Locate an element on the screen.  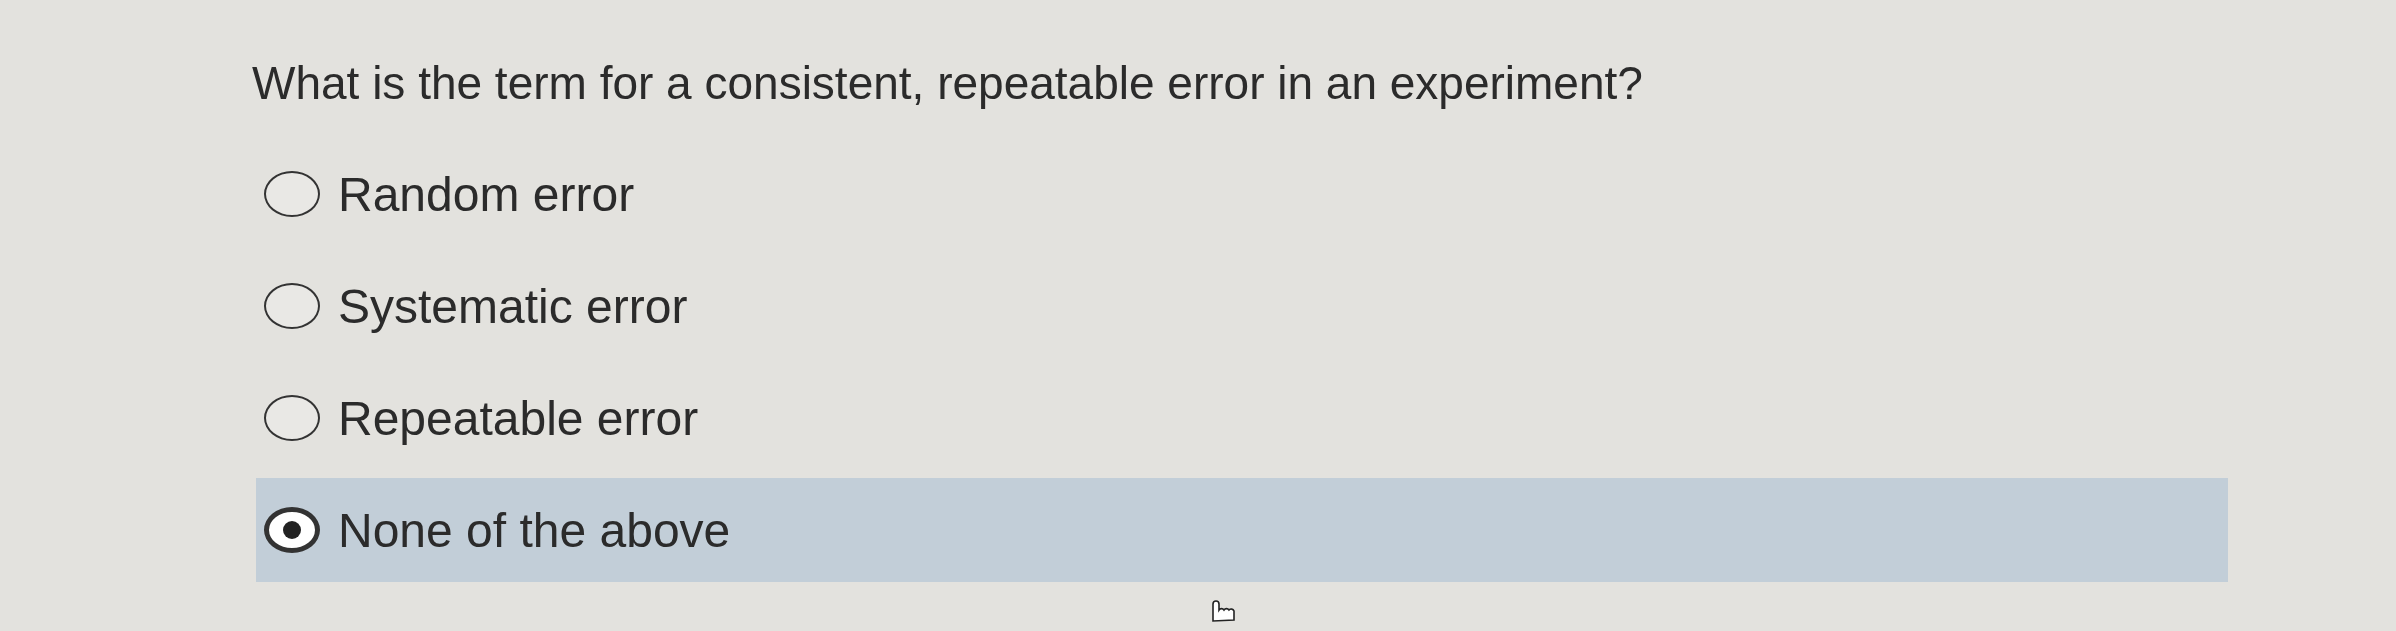
question-text: What is the term for a consistent, repeatable error in an experiment? is located at coordinates (948, 83).